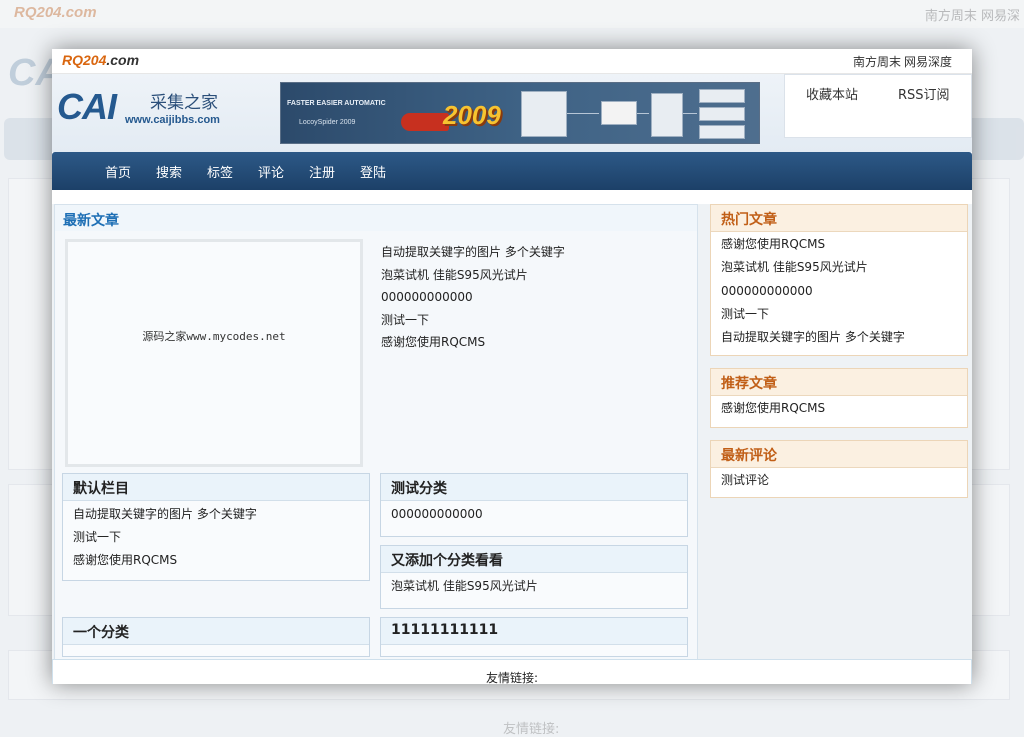 The image size is (1024, 737). What do you see at coordinates (839, 382) in the screenshot?
I see `recommended-articles-header: 推荐文章` at bounding box center [839, 382].